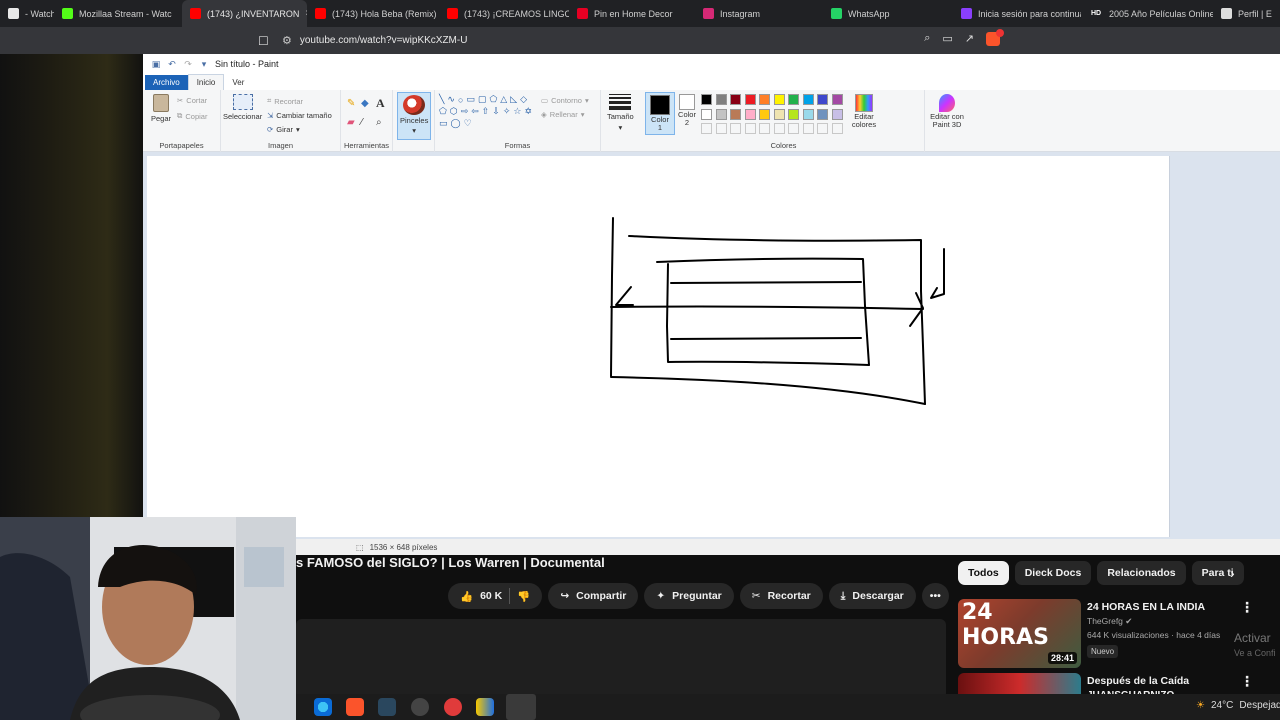 This screenshot has height=720, width=1280. I want to click on site-info-icon: ⚙, so click(287, 40).